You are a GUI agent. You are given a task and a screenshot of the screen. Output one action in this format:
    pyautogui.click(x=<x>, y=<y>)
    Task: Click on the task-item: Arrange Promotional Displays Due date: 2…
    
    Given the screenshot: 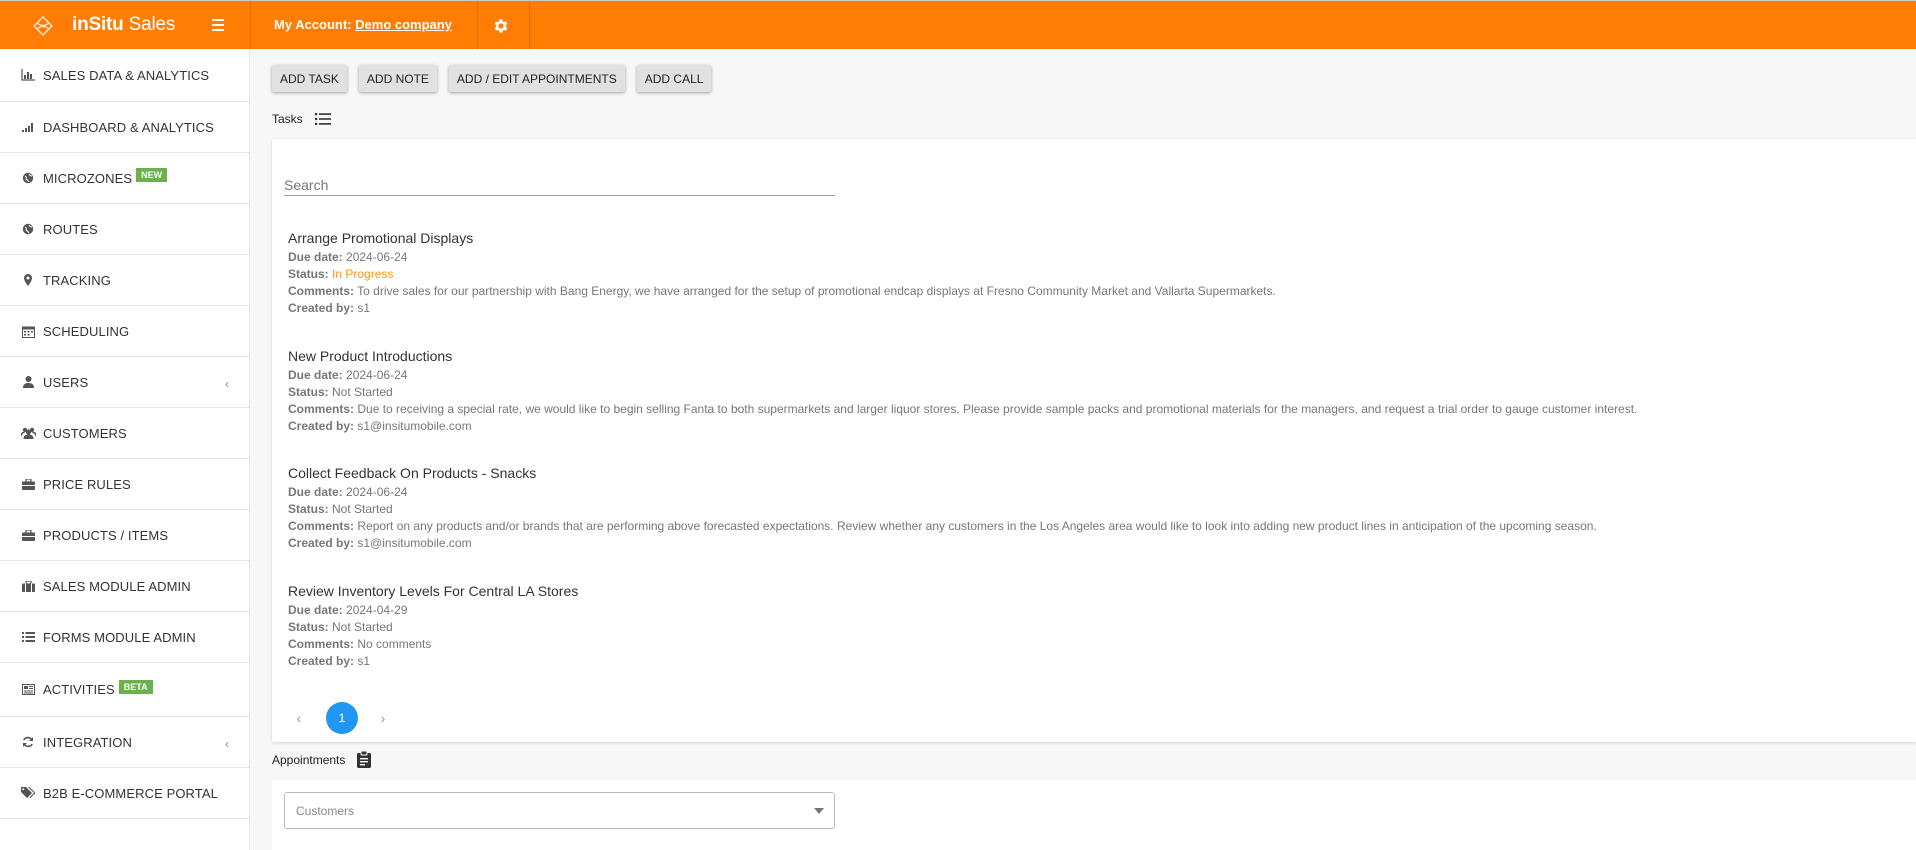 What is the action you would take?
    pyautogui.click(x=782, y=273)
    